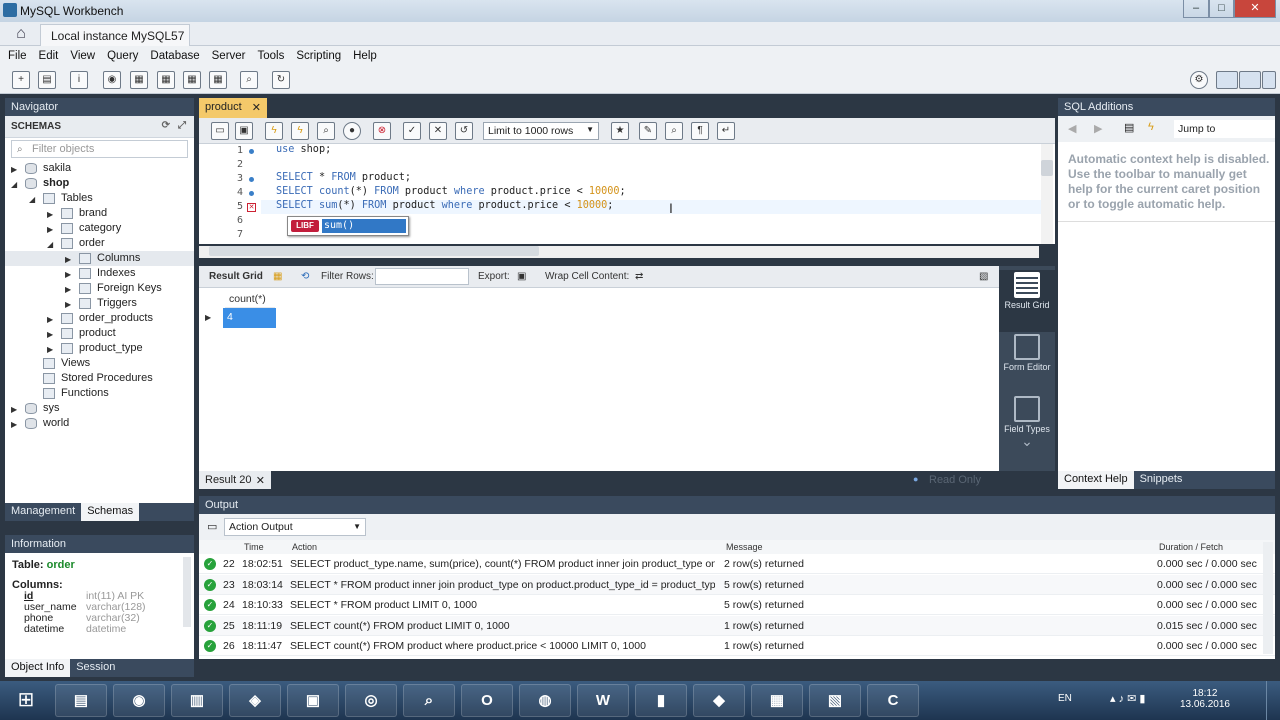  Describe the element at coordinates (182, 125) in the screenshot. I see `expand-icon: ⤢` at that location.